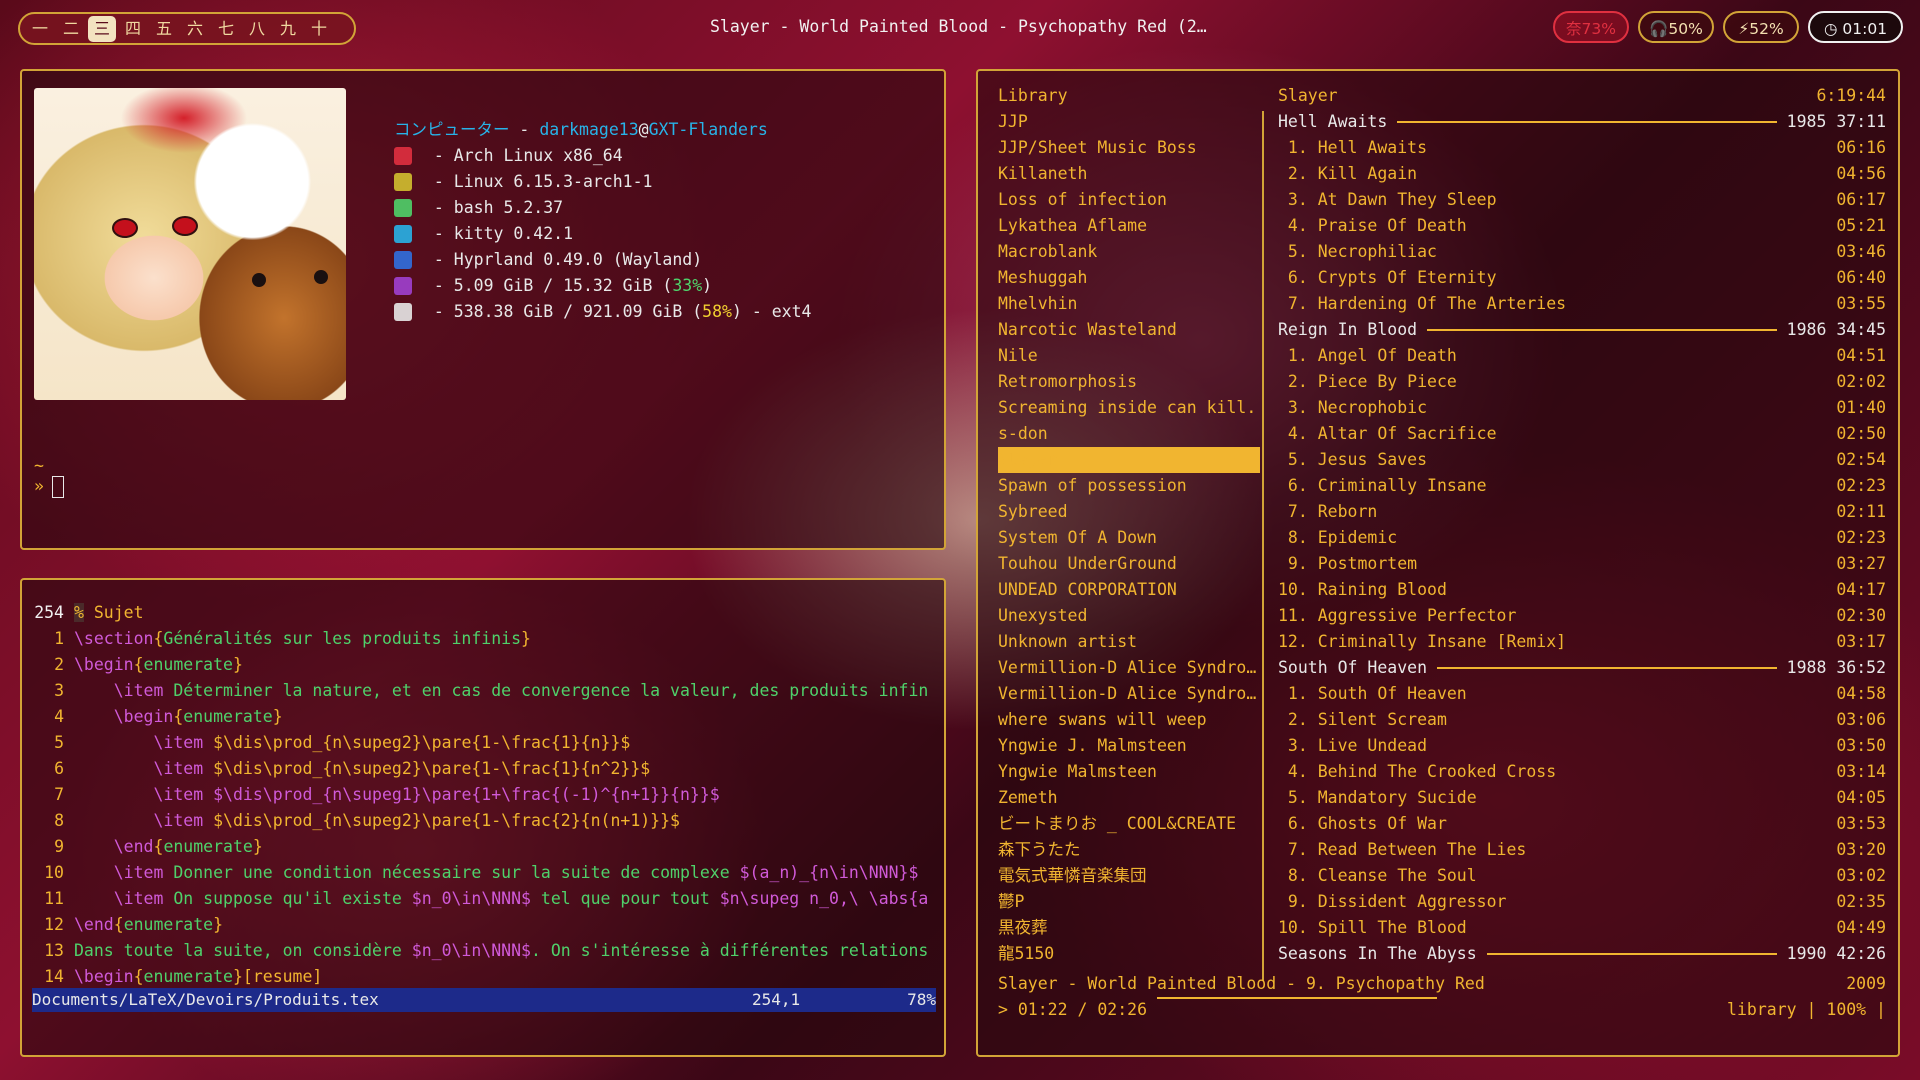  Describe the element at coordinates (1676, 27) in the screenshot. I see `volume-indicator: 🎧50%` at that location.